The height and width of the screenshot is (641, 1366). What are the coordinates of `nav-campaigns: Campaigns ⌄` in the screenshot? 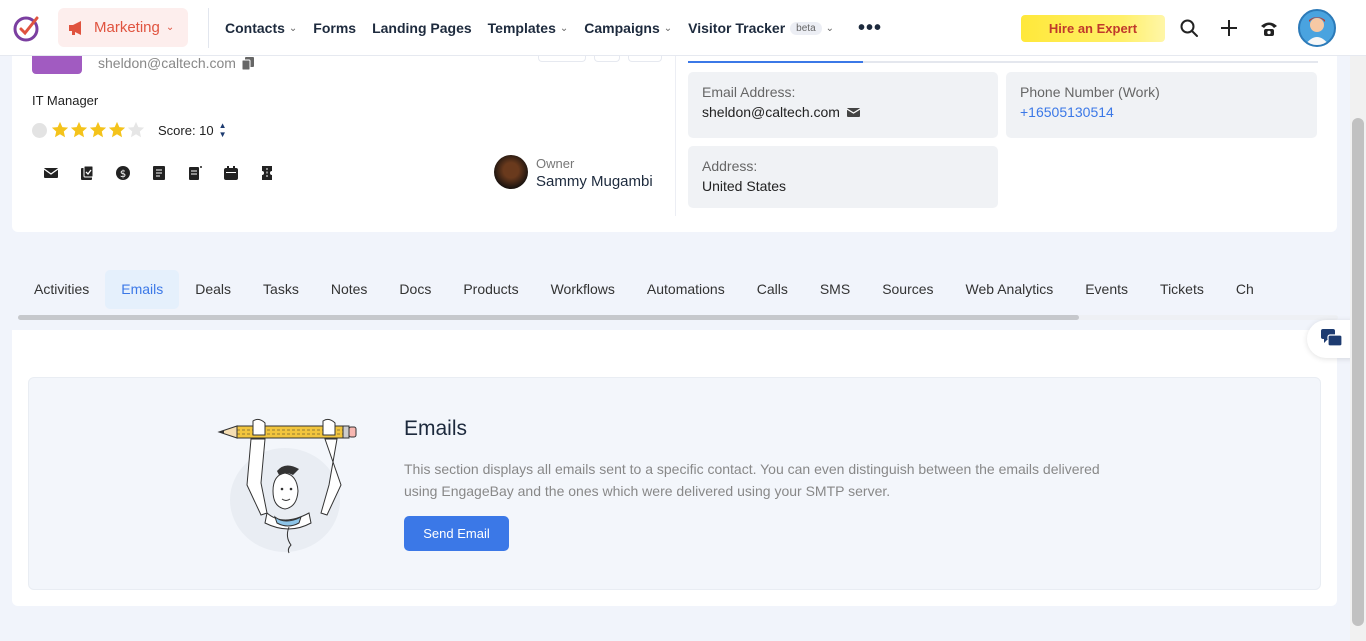 It's located at (628, 28).